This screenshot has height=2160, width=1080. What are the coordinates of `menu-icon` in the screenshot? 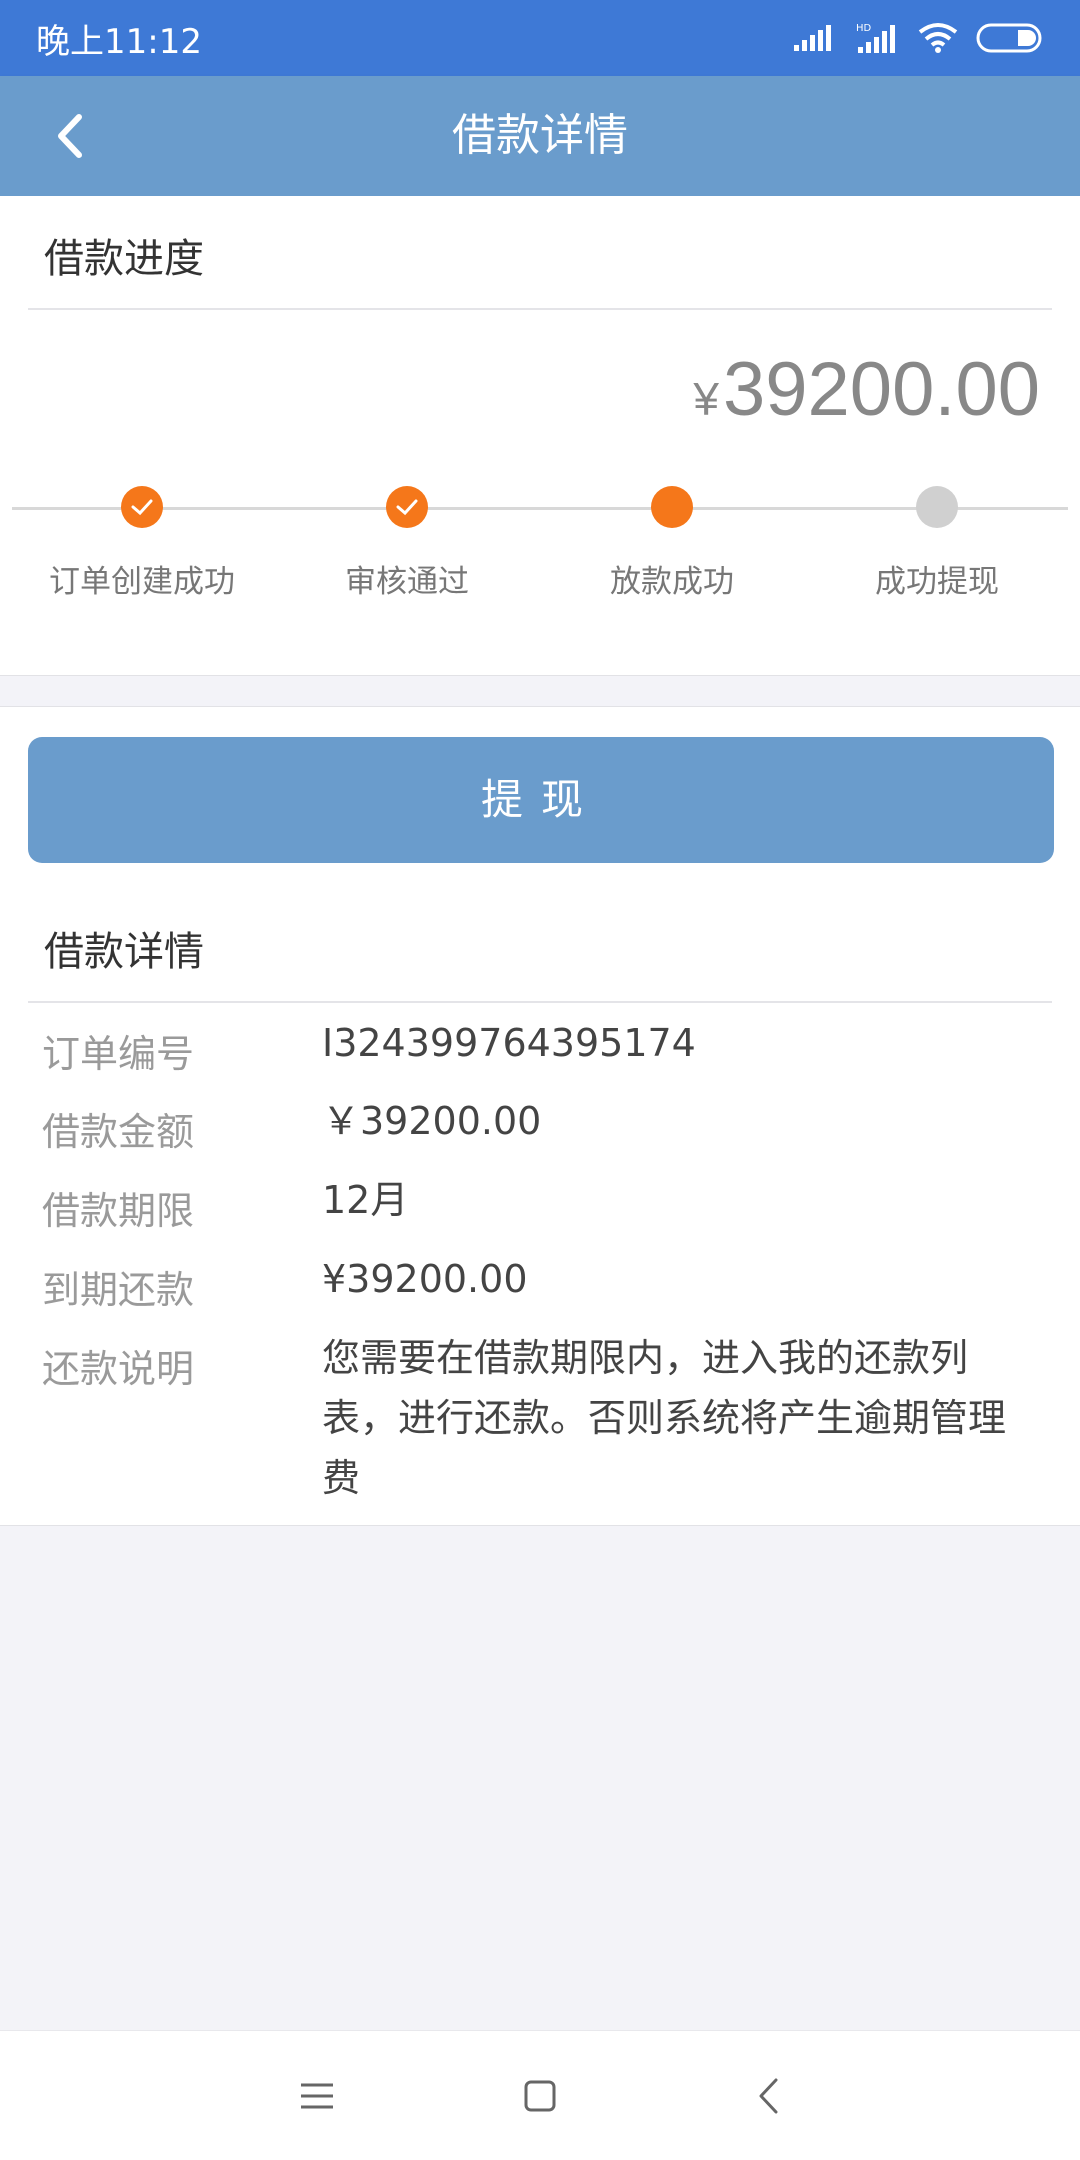 It's located at (317, 2096).